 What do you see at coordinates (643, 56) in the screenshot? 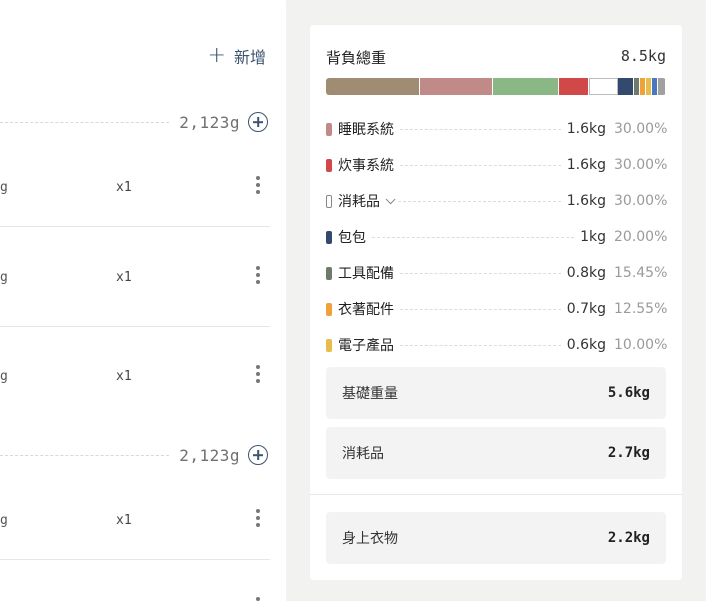
I see `summary-total-weight: 8.5kg` at bounding box center [643, 56].